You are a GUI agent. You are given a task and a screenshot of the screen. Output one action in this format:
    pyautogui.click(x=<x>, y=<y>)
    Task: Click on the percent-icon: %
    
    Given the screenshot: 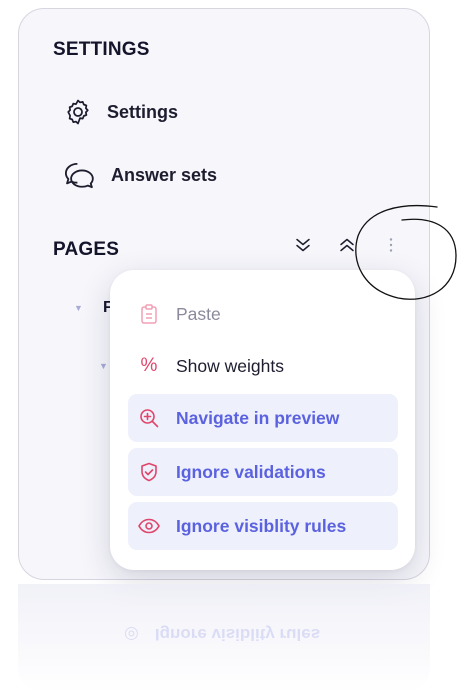 What is the action you would take?
    pyautogui.click(x=149, y=365)
    